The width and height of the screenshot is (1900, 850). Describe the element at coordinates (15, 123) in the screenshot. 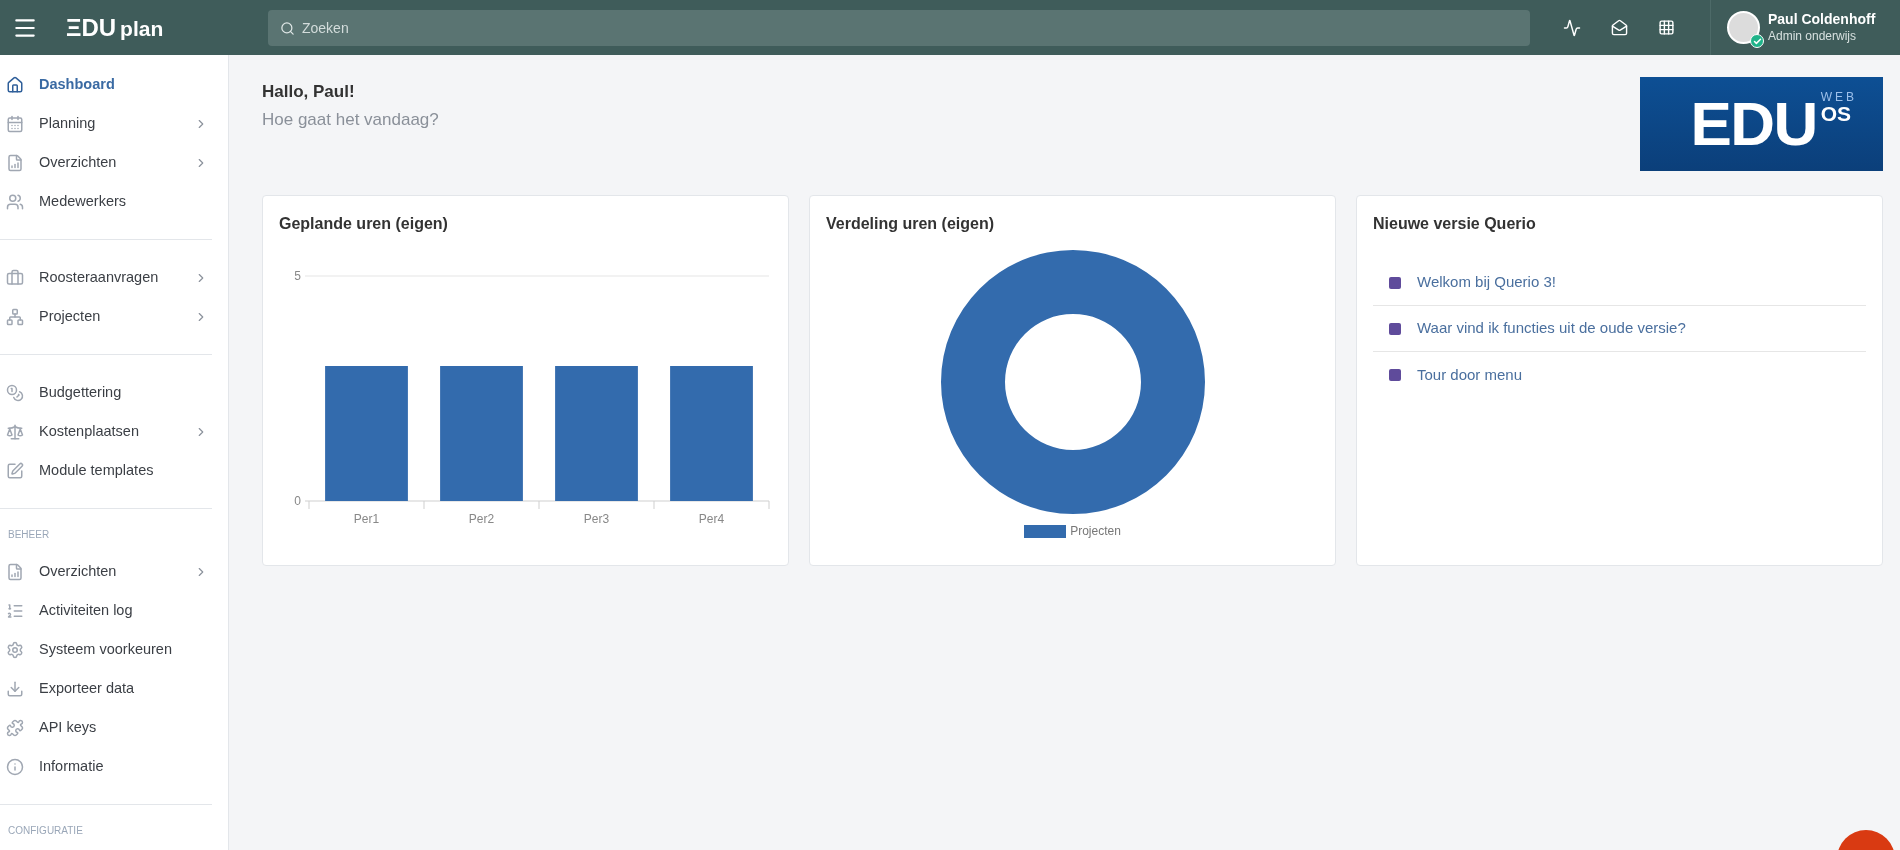

I see `calendar-icon` at that location.